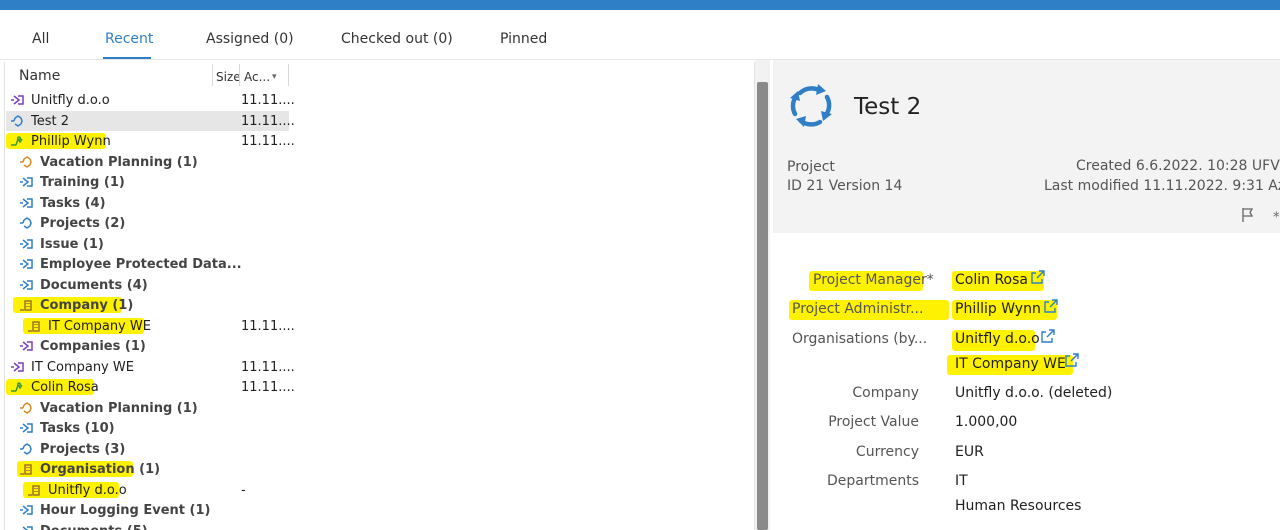 The width and height of the screenshot is (1280, 530). Describe the element at coordinates (887, 452) in the screenshot. I see `field-label-currency: Currency` at that location.